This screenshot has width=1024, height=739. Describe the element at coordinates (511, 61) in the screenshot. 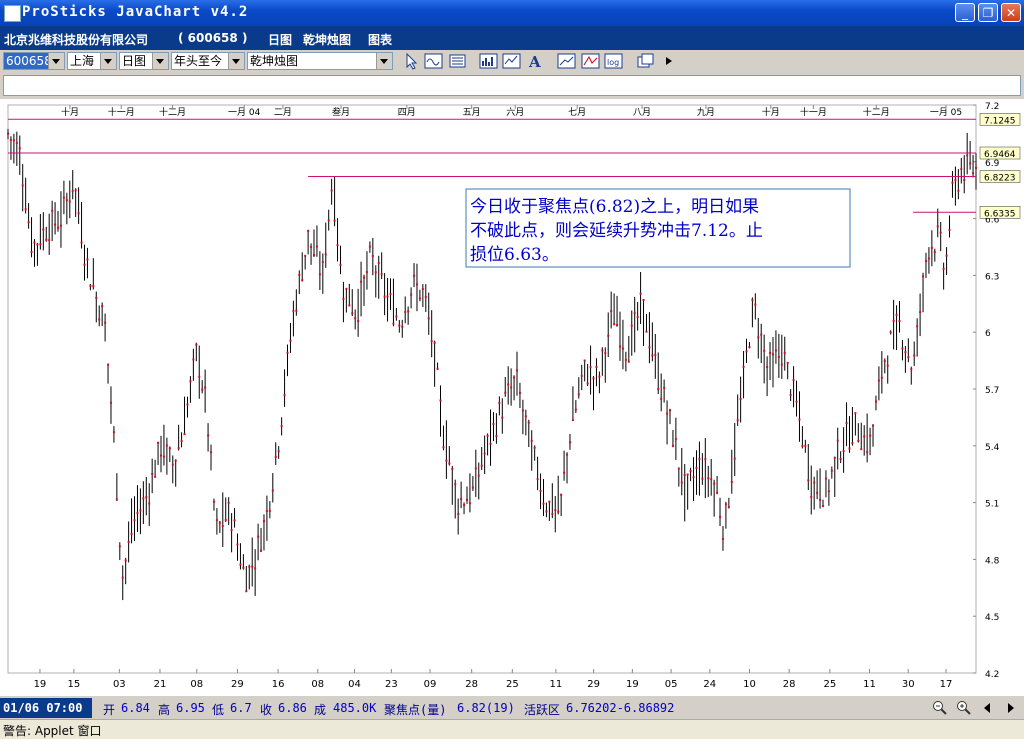

I see `line-chart-icon` at that location.